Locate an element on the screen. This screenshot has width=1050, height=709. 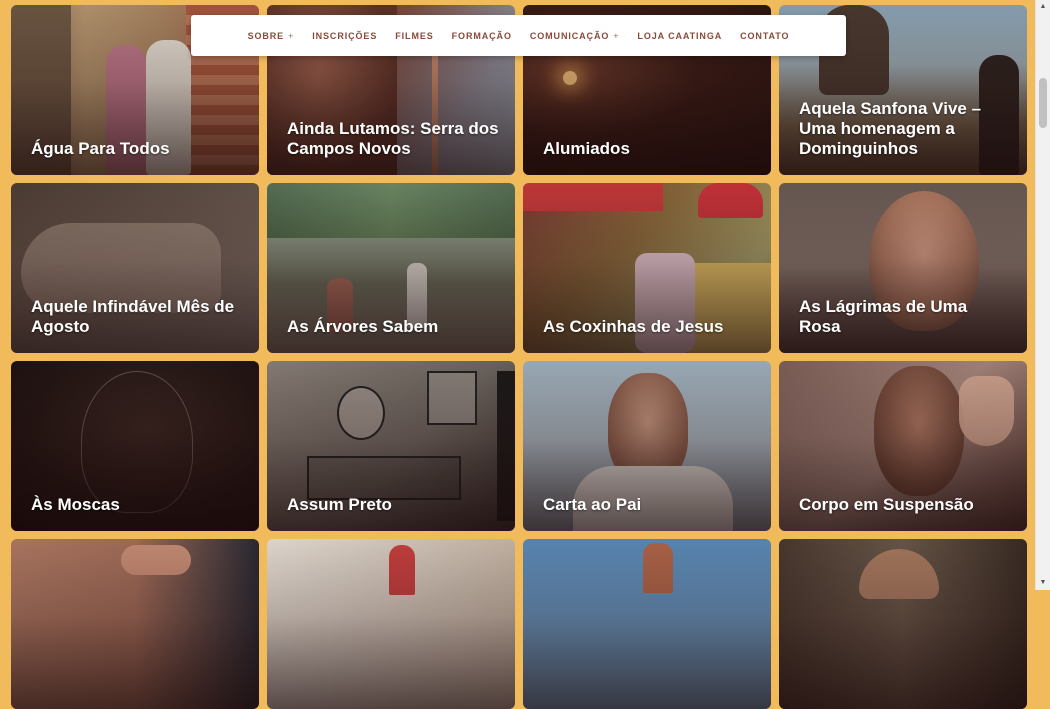
nav-item-label: FILMES is located at coordinates (414, 35).